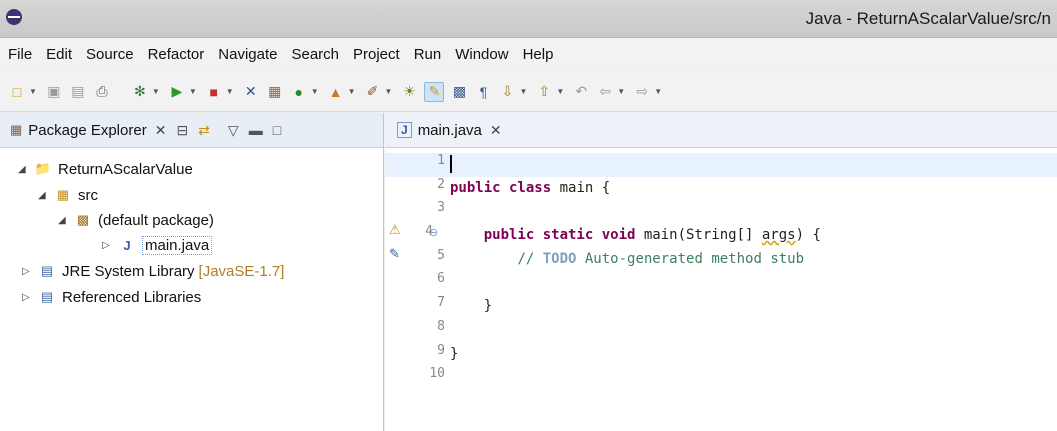  Describe the element at coordinates (441, 279) in the screenshot. I see `line-number: 6` at that location.